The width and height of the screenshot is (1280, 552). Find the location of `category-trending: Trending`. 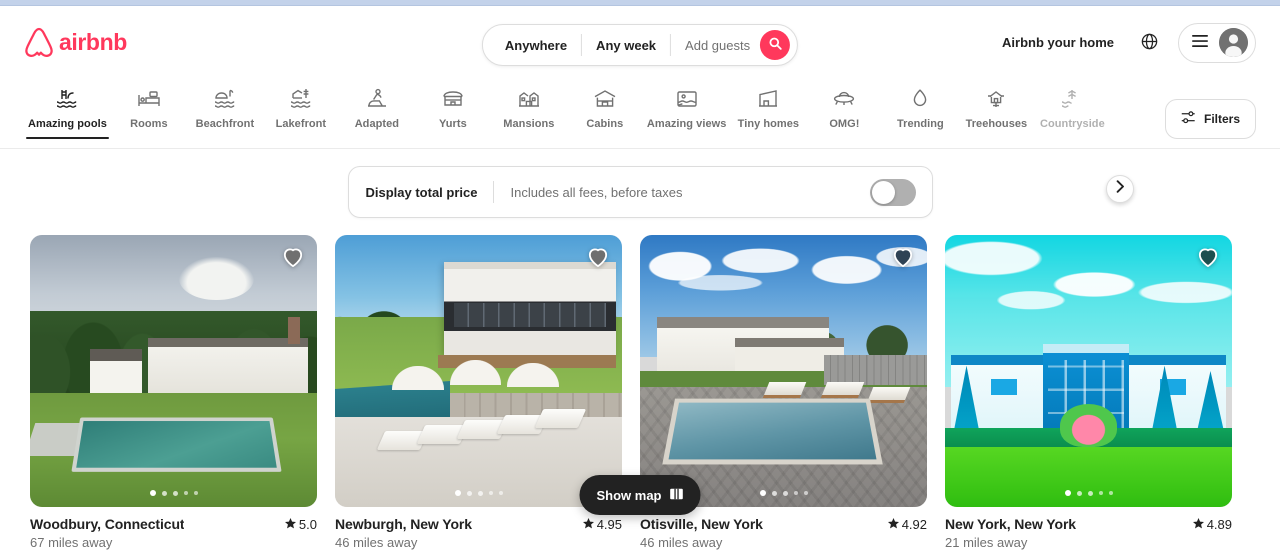

category-trending: Trending is located at coordinates (920, 112).